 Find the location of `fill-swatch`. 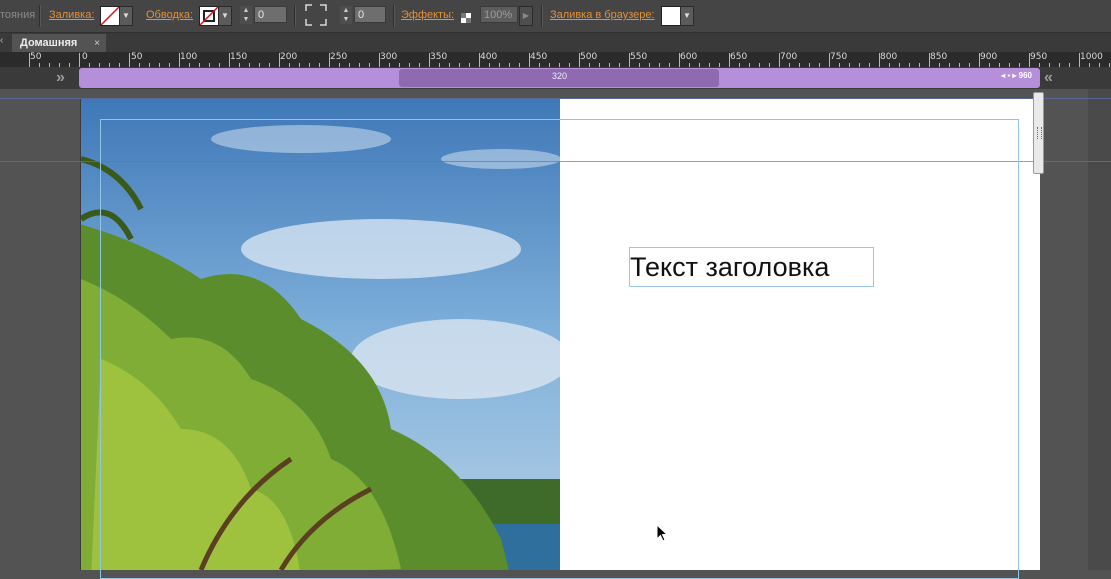

fill-swatch is located at coordinates (110, 16).